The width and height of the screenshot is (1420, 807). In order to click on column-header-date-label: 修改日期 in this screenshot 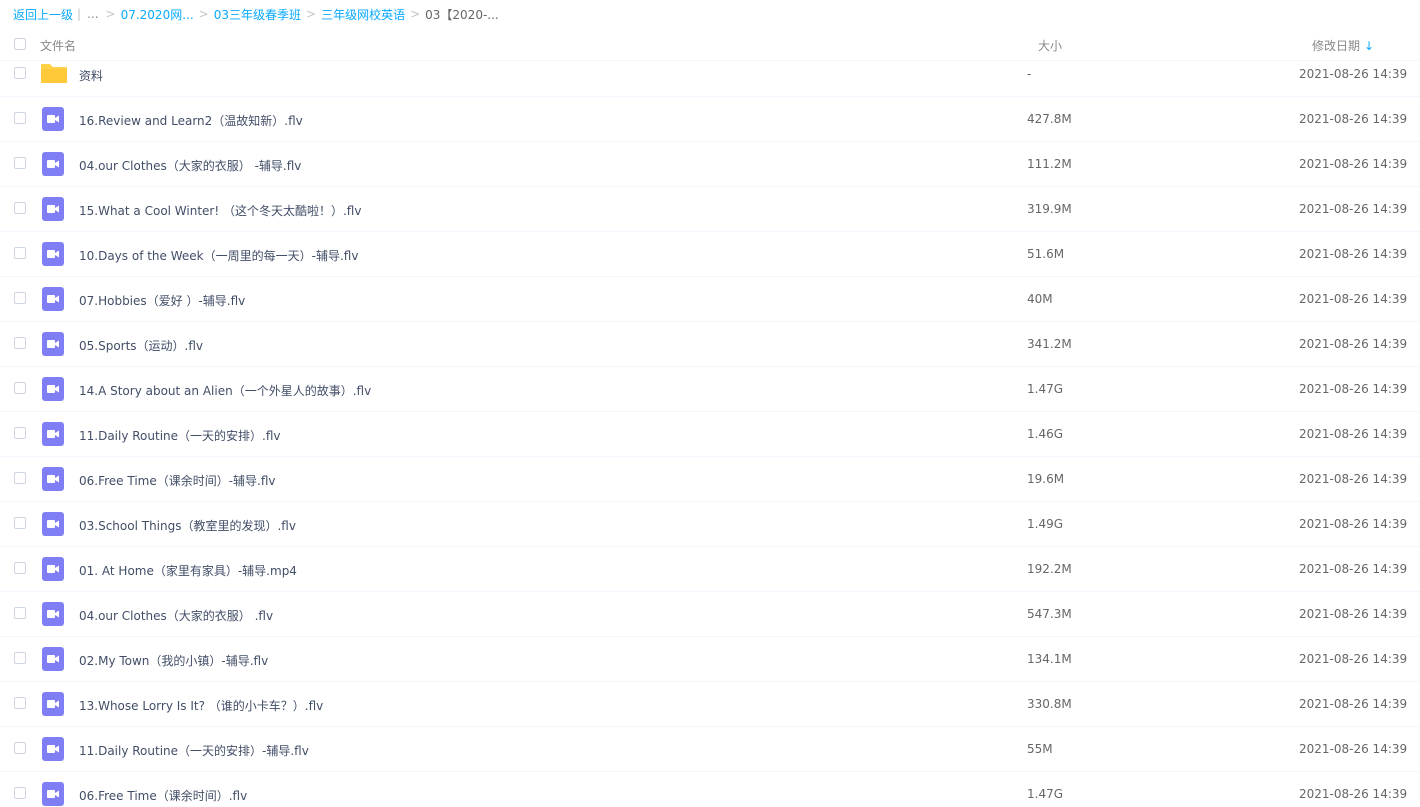, I will do `click(1336, 46)`.